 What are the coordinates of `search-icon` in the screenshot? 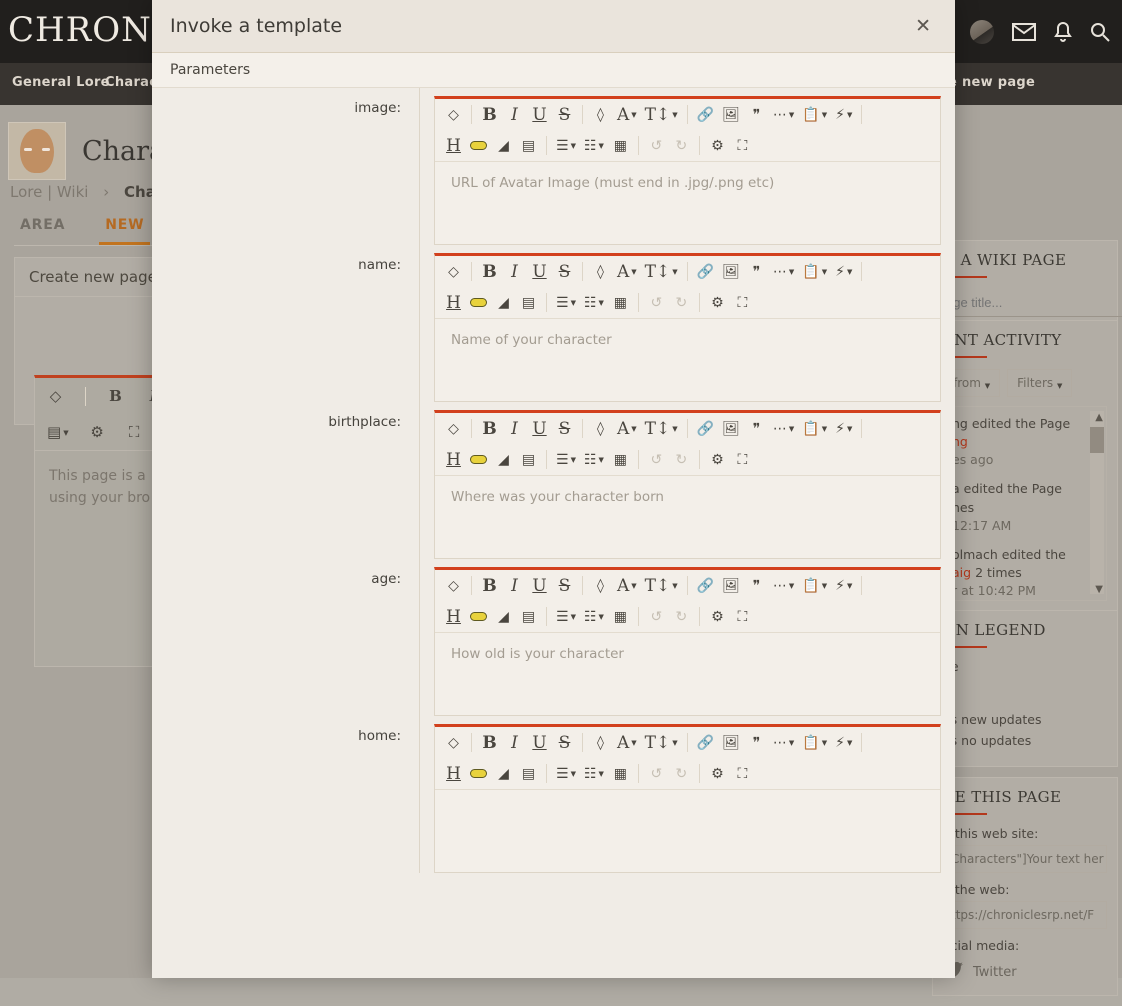 It's located at (1100, 32).